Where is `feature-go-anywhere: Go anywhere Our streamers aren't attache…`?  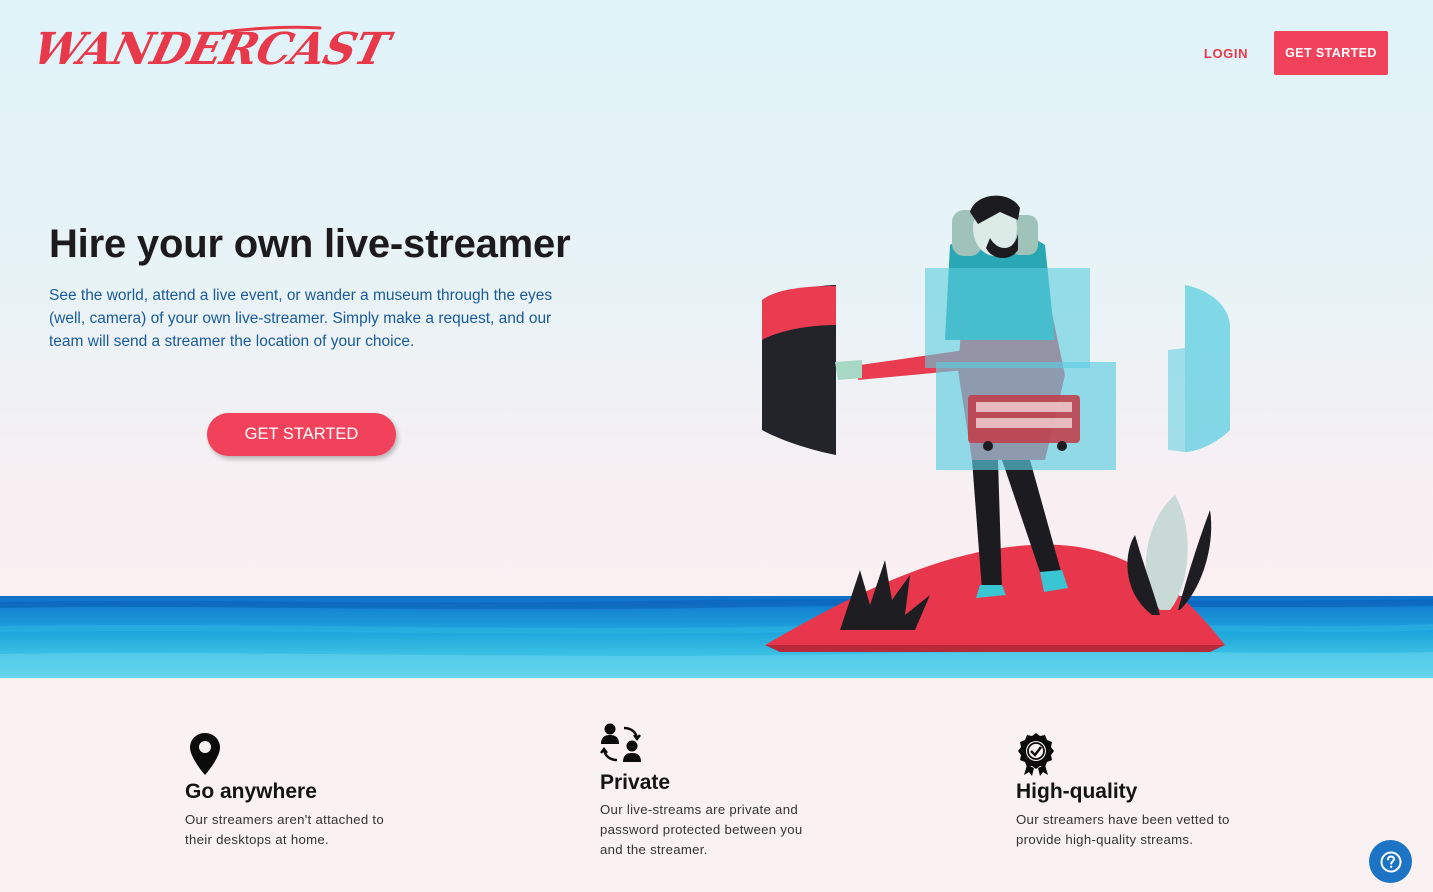
feature-go-anywhere: Go anywhere Our streamers aren't attache… is located at coordinates (315, 795).